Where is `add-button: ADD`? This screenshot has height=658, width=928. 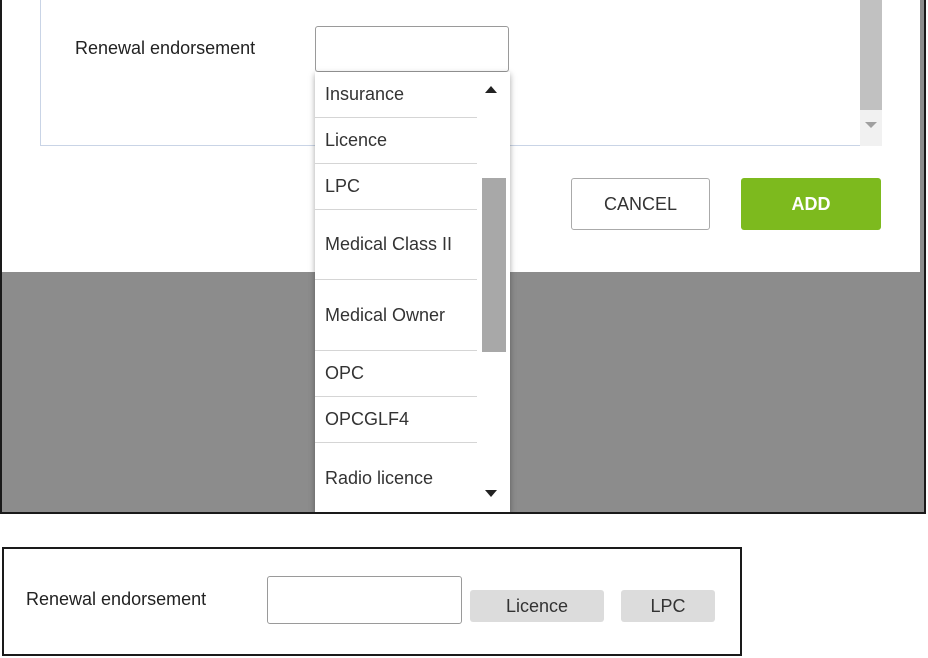
add-button: ADD is located at coordinates (811, 204).